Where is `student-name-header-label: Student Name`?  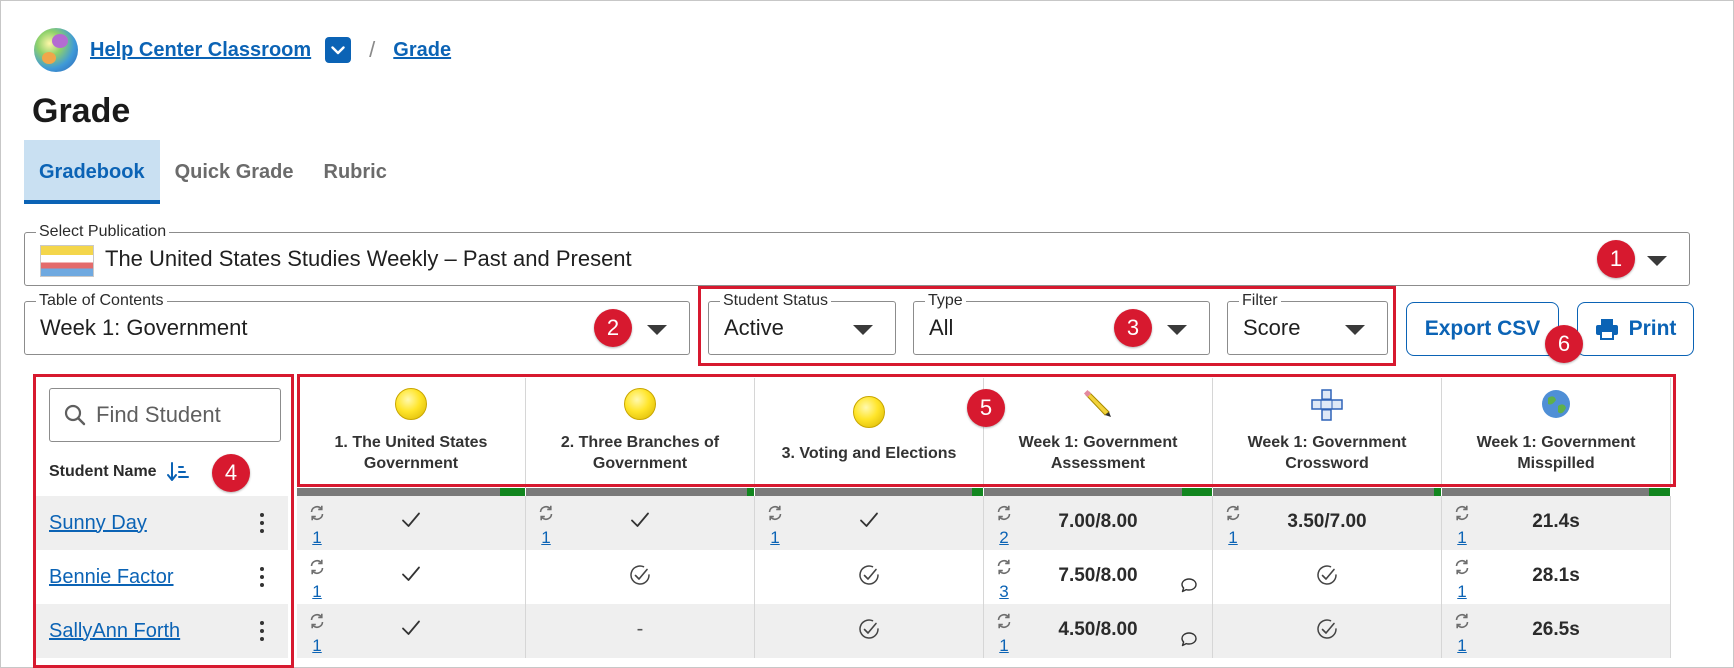
student-name-header-label: Student Name is located at coordinates (103, 471).